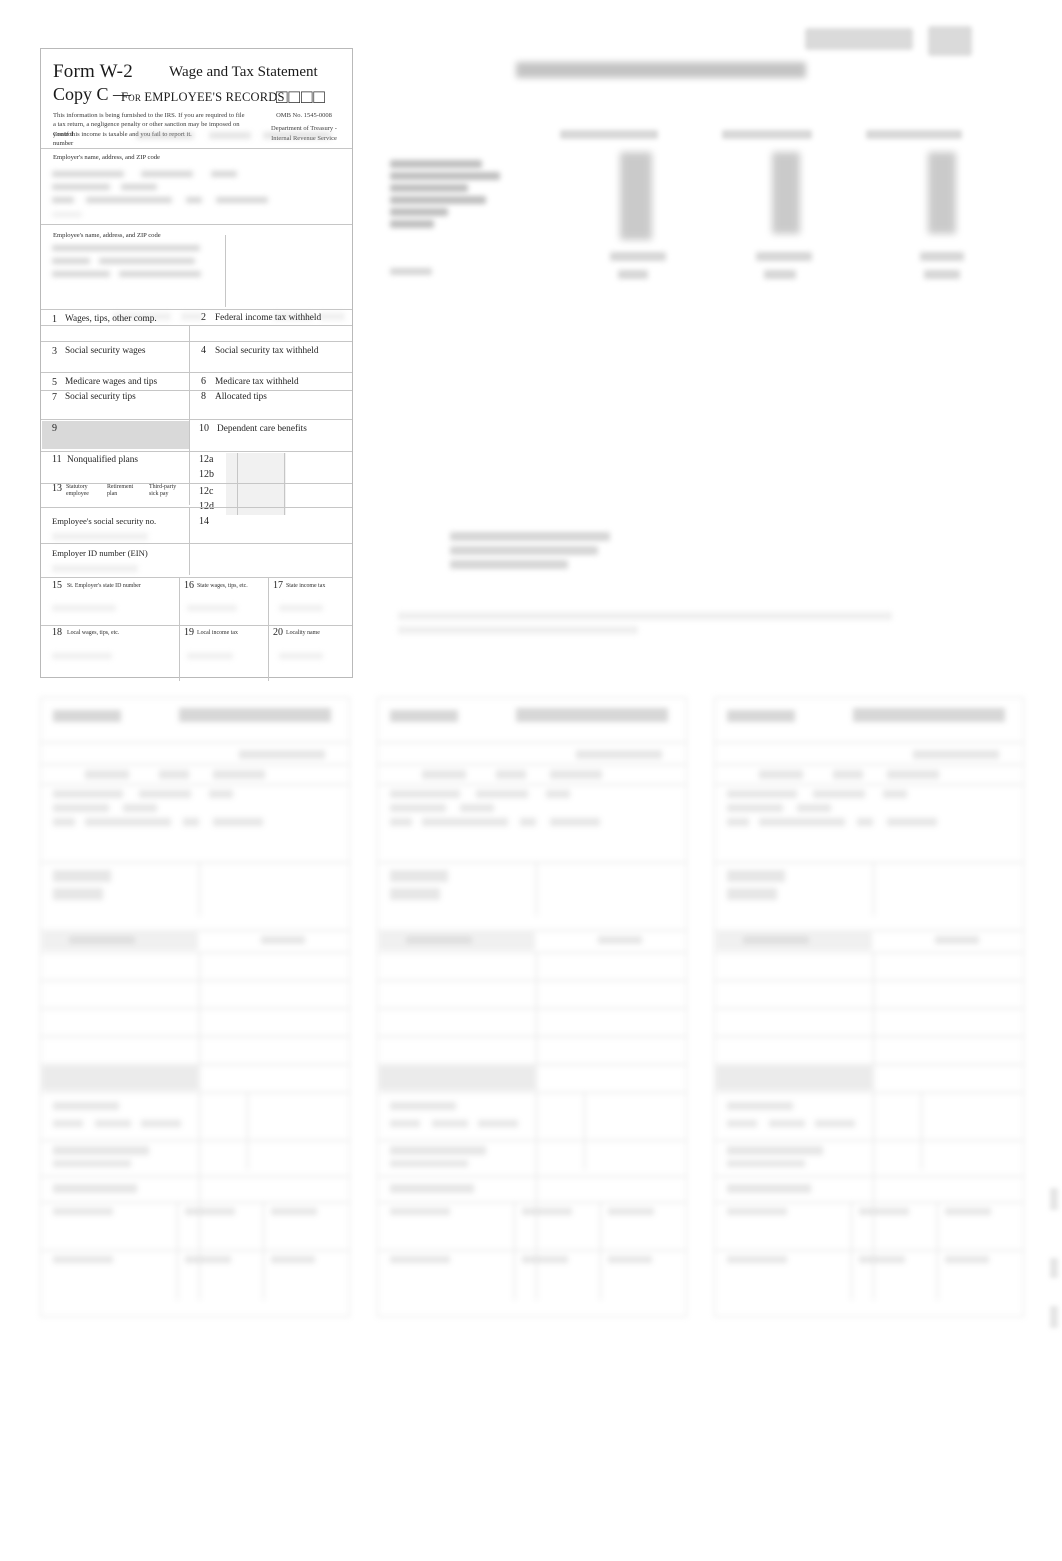  Describe the element at coordinates (77, 491) in the screenshot. I see `box-13-statutory-employee-label: Statutory employee` at that location.